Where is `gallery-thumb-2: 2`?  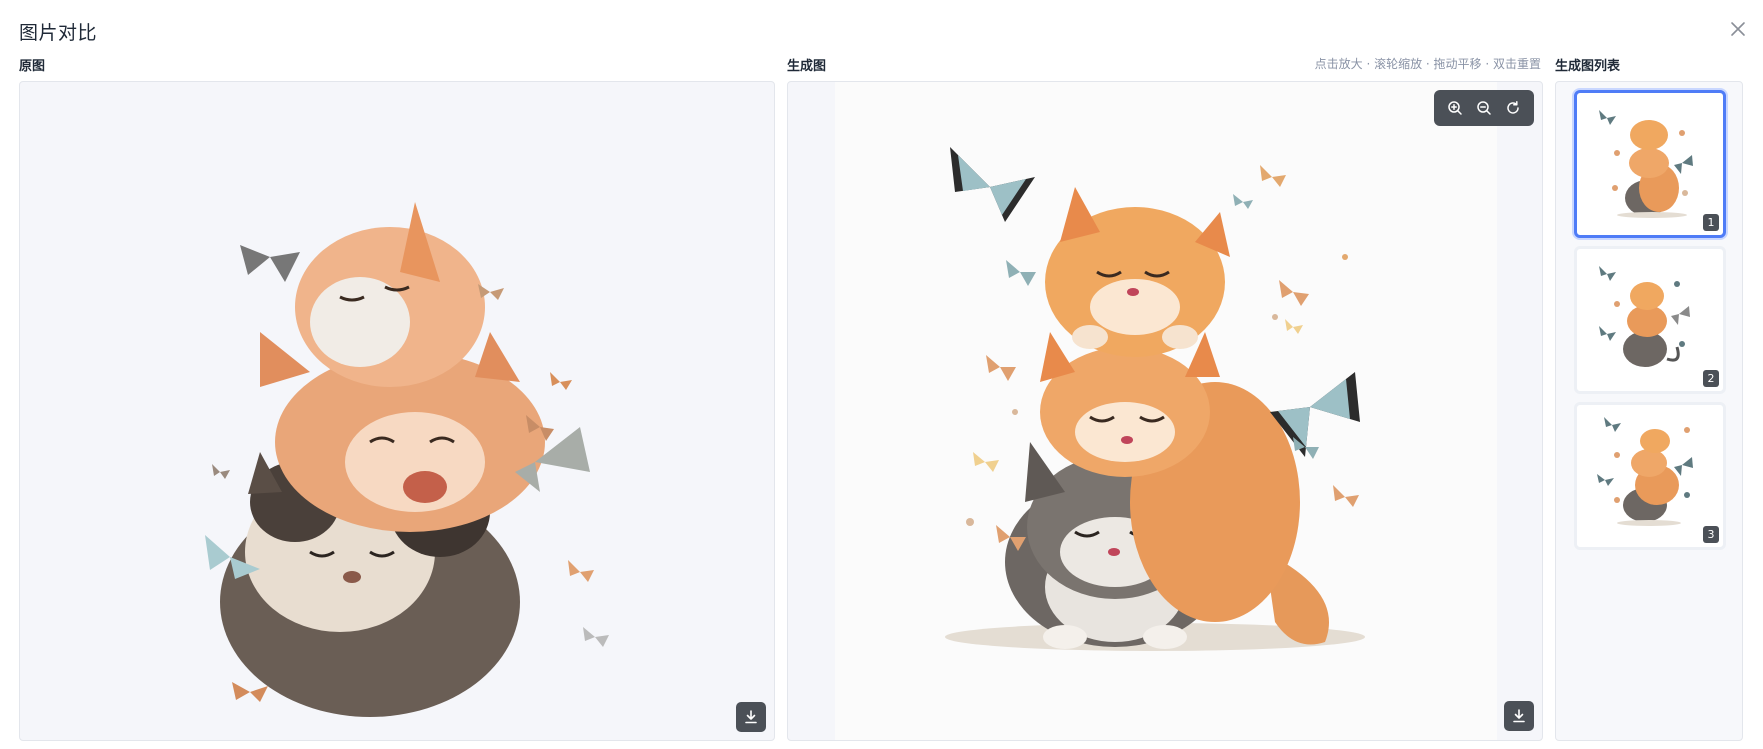
gallery-thumb-2: 2 is located at coordinates (1650, 320).